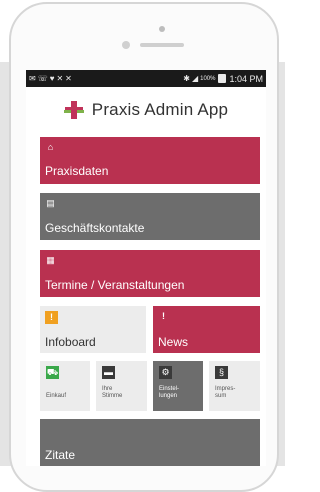 The height and width of the screenshot is (492, 320). I want to click on tile-label: Geschäftskontakte, so click(95, 228).